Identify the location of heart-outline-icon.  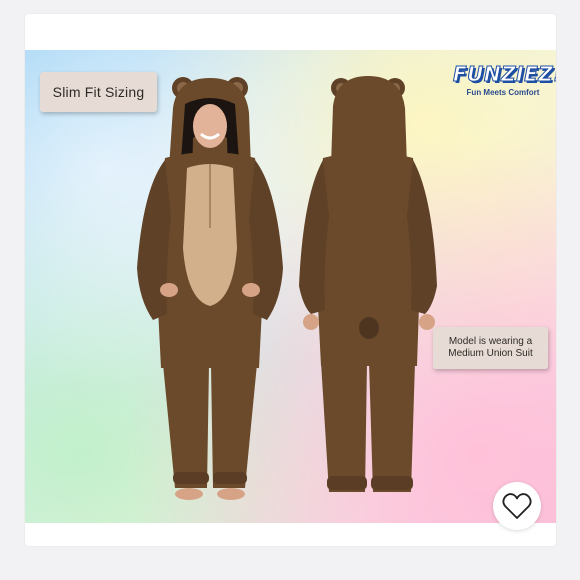
(517, 506).